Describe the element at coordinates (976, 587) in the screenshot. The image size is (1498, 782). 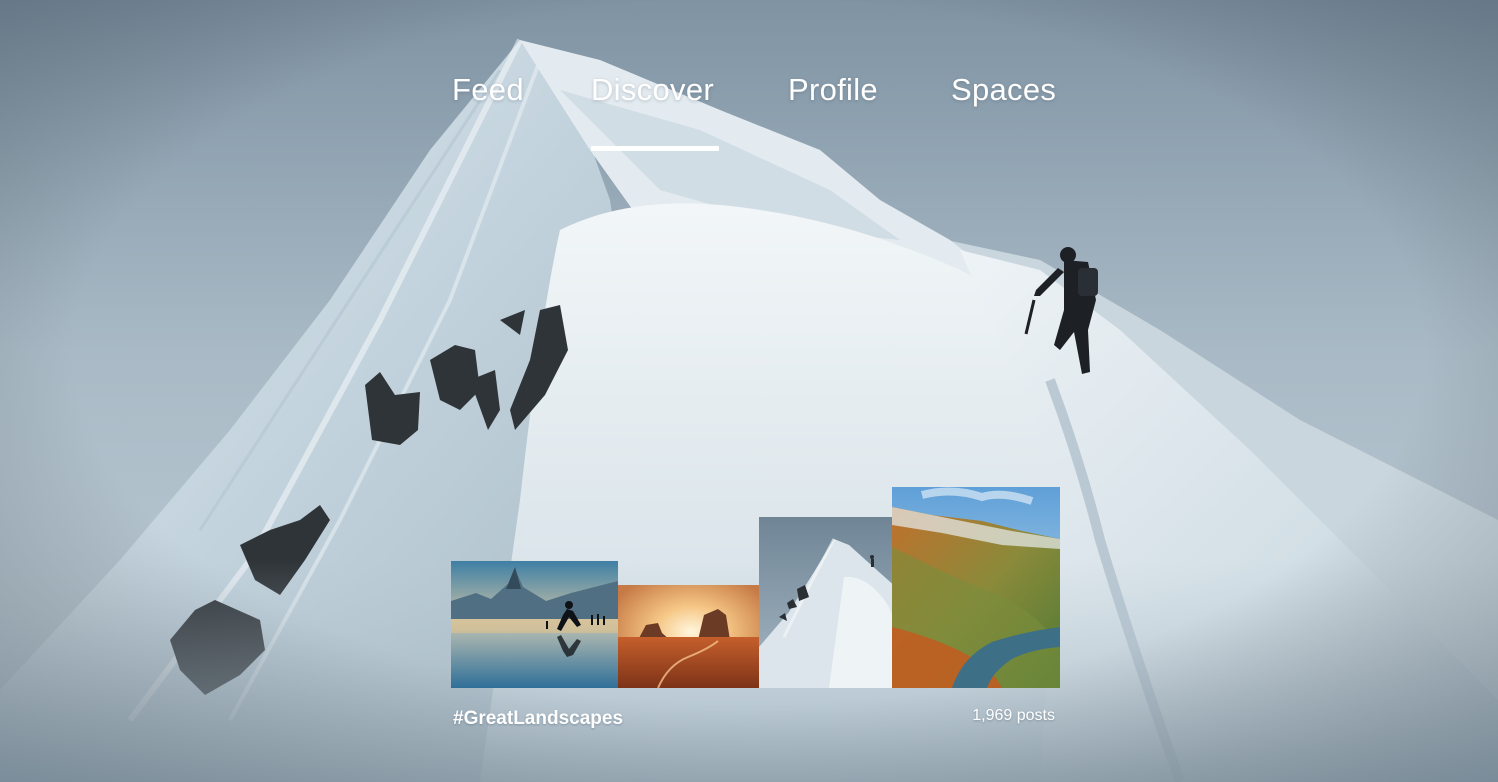
I see `valley-road-photo` at that location.